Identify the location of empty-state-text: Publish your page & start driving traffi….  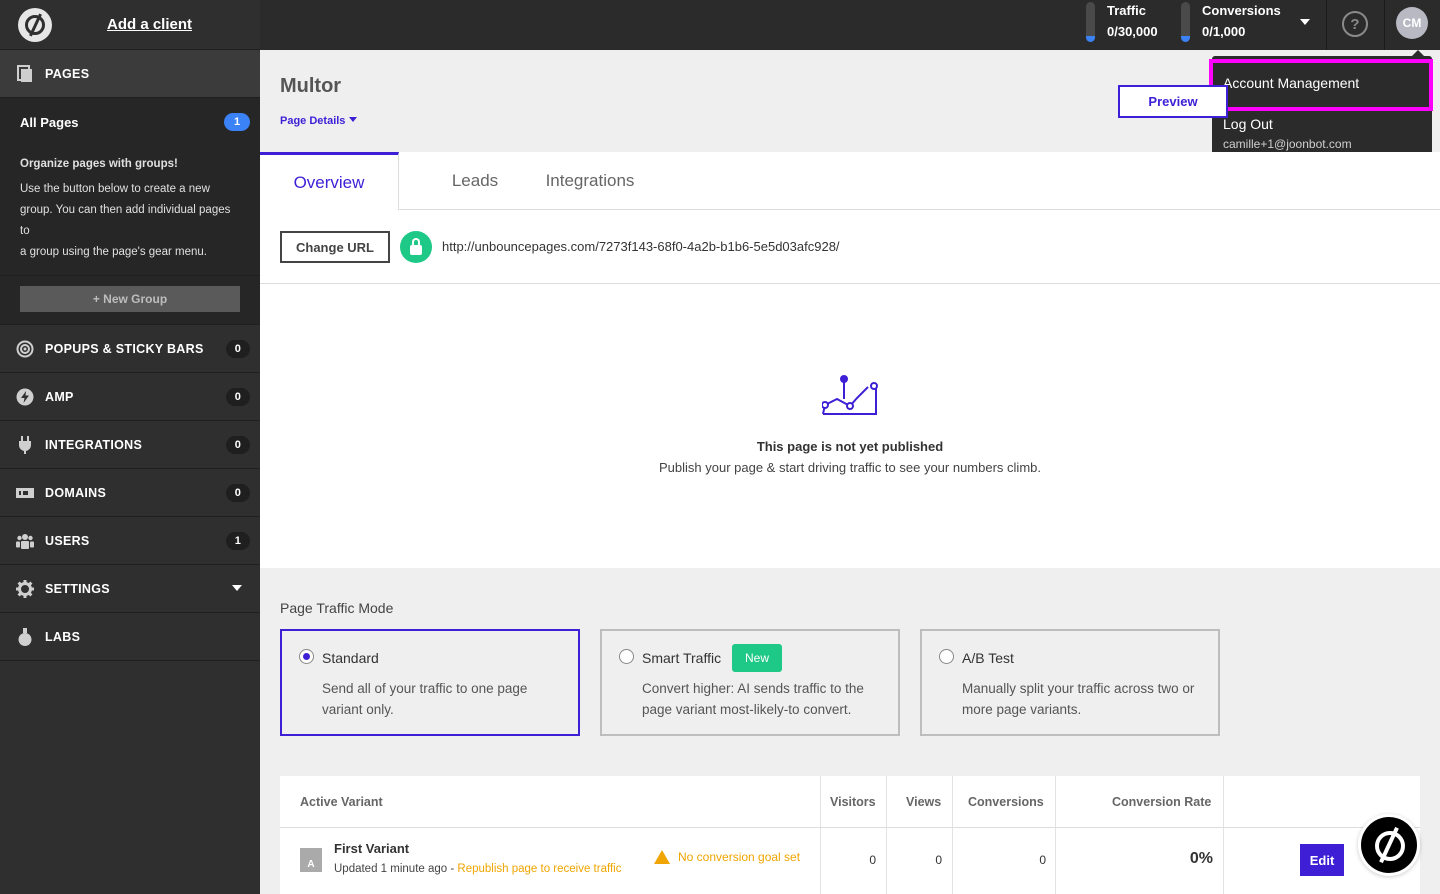
(850, 467).